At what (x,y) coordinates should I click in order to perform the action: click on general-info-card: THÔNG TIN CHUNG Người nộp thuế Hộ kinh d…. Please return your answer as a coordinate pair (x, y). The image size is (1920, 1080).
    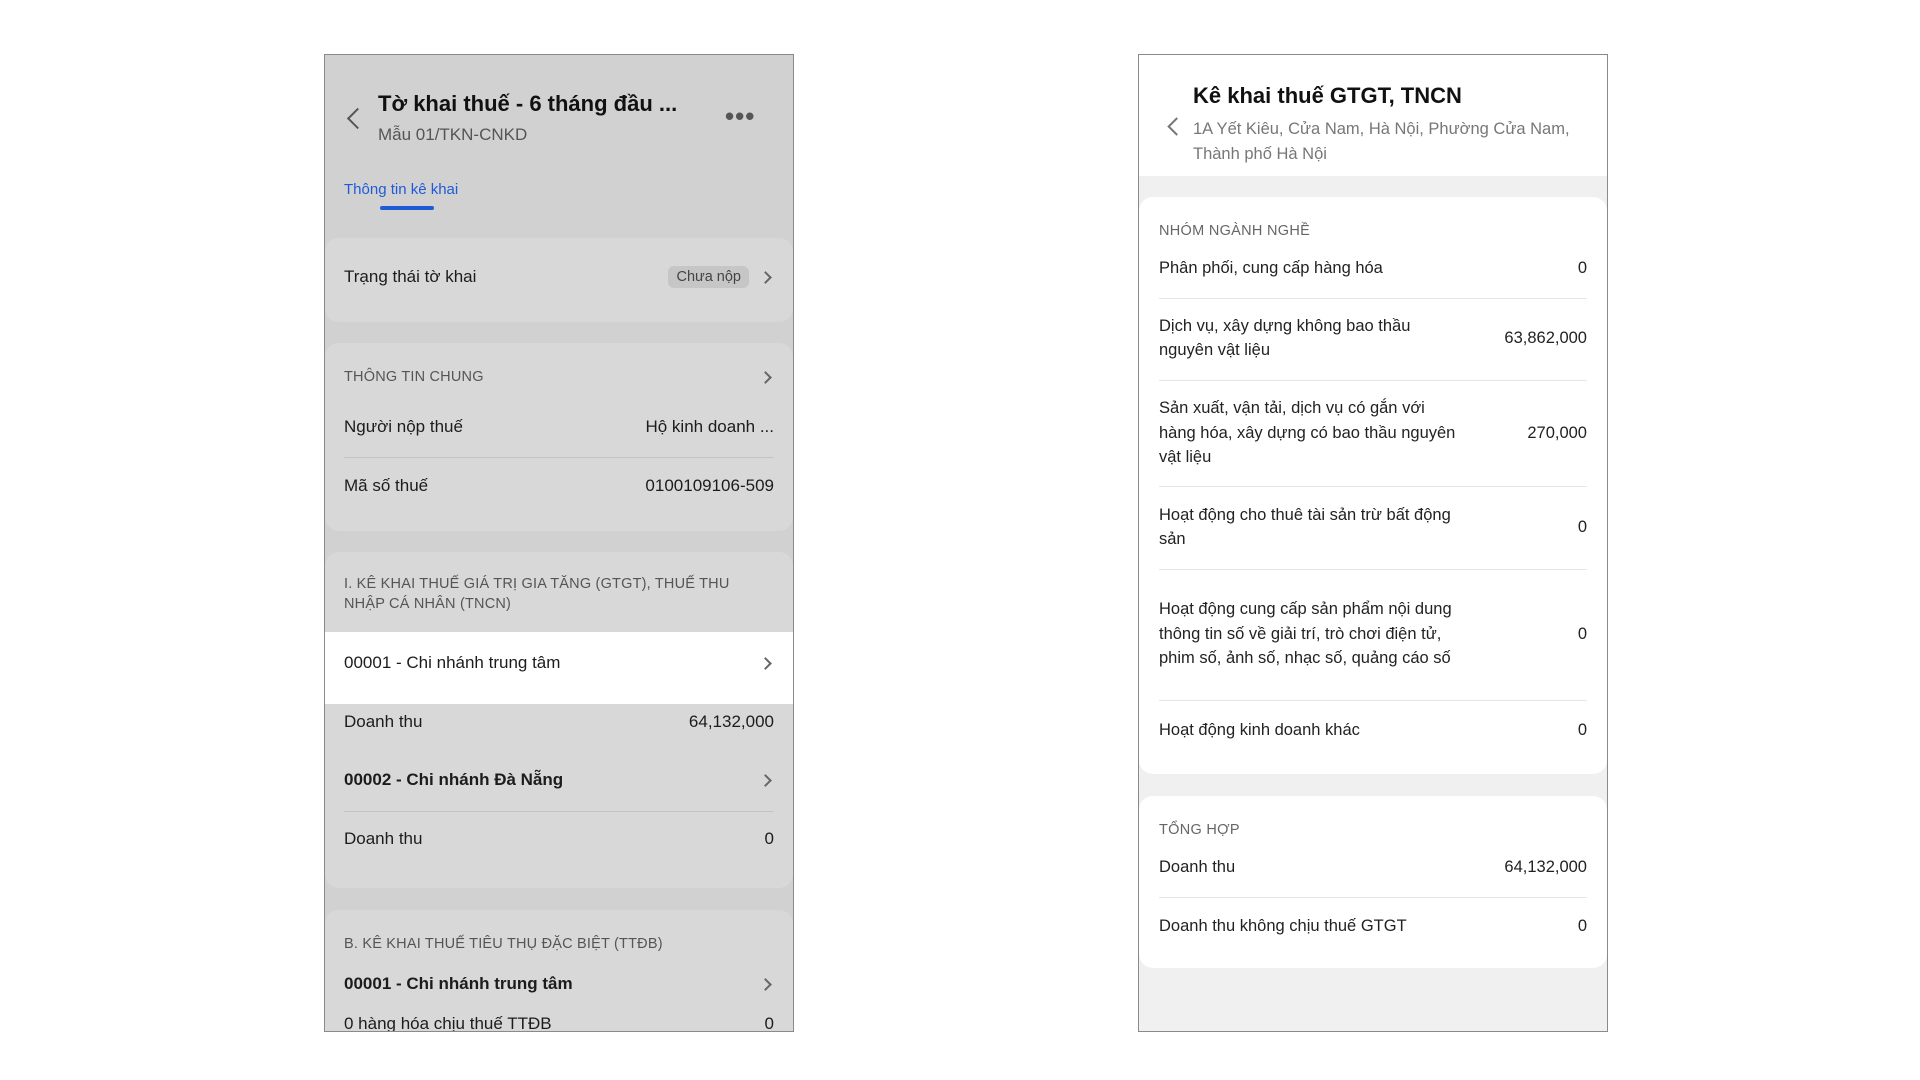
    Looking at the image, I should click on (559, 437).